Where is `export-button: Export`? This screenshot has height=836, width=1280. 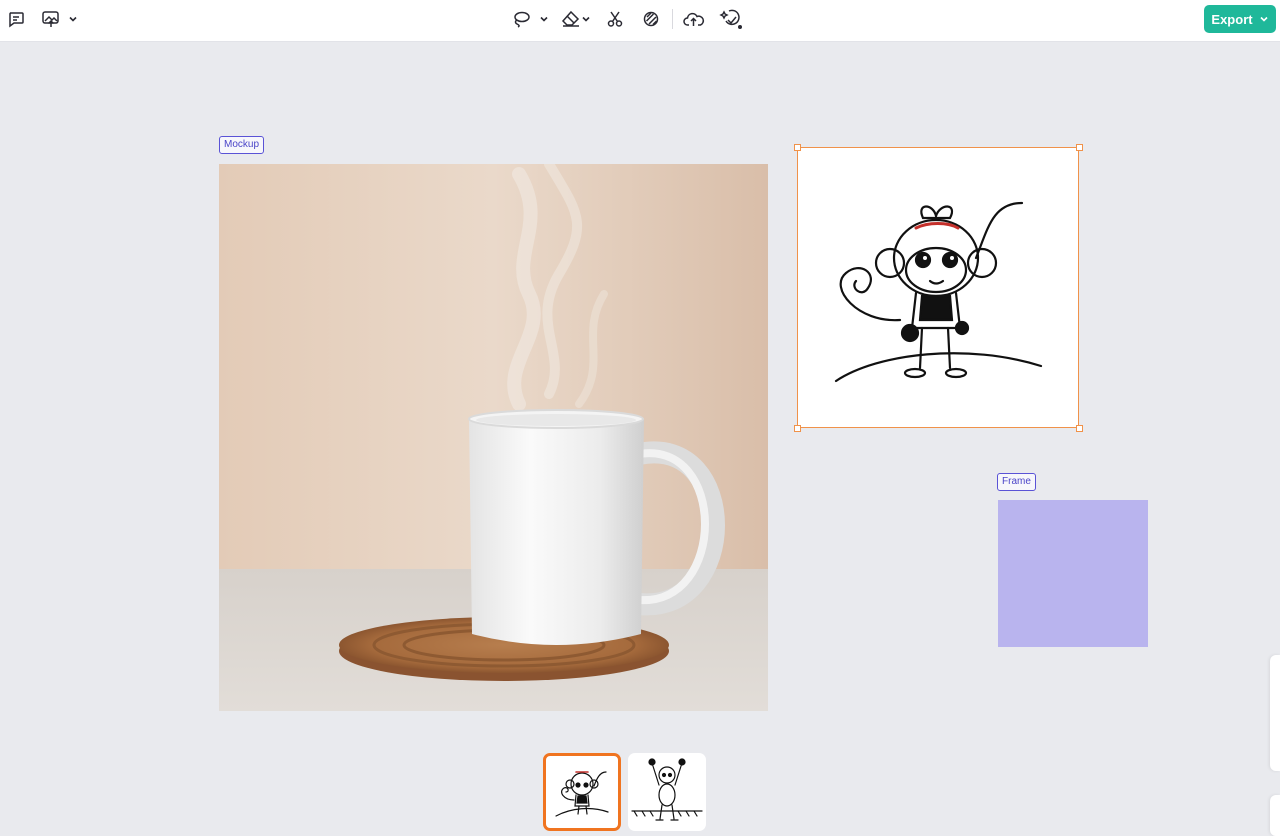 export-button: Export is located at coordinates (1240, 19).